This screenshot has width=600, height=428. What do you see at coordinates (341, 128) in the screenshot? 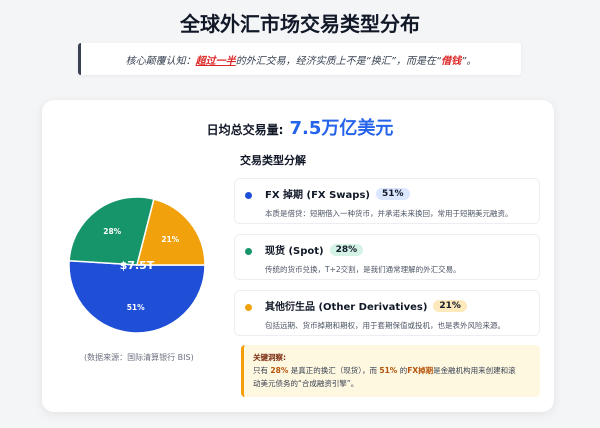
I see `daily-volume-value: 7.5万亿美元` at bounding box center [341, 128].